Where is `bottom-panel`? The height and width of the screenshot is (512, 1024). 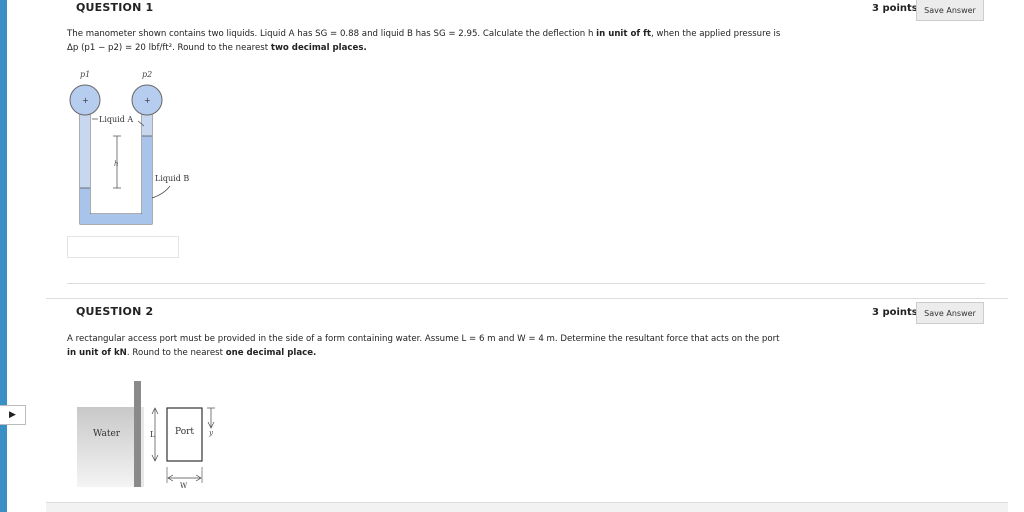
bottom-panel is located at coordinates (527, 507).